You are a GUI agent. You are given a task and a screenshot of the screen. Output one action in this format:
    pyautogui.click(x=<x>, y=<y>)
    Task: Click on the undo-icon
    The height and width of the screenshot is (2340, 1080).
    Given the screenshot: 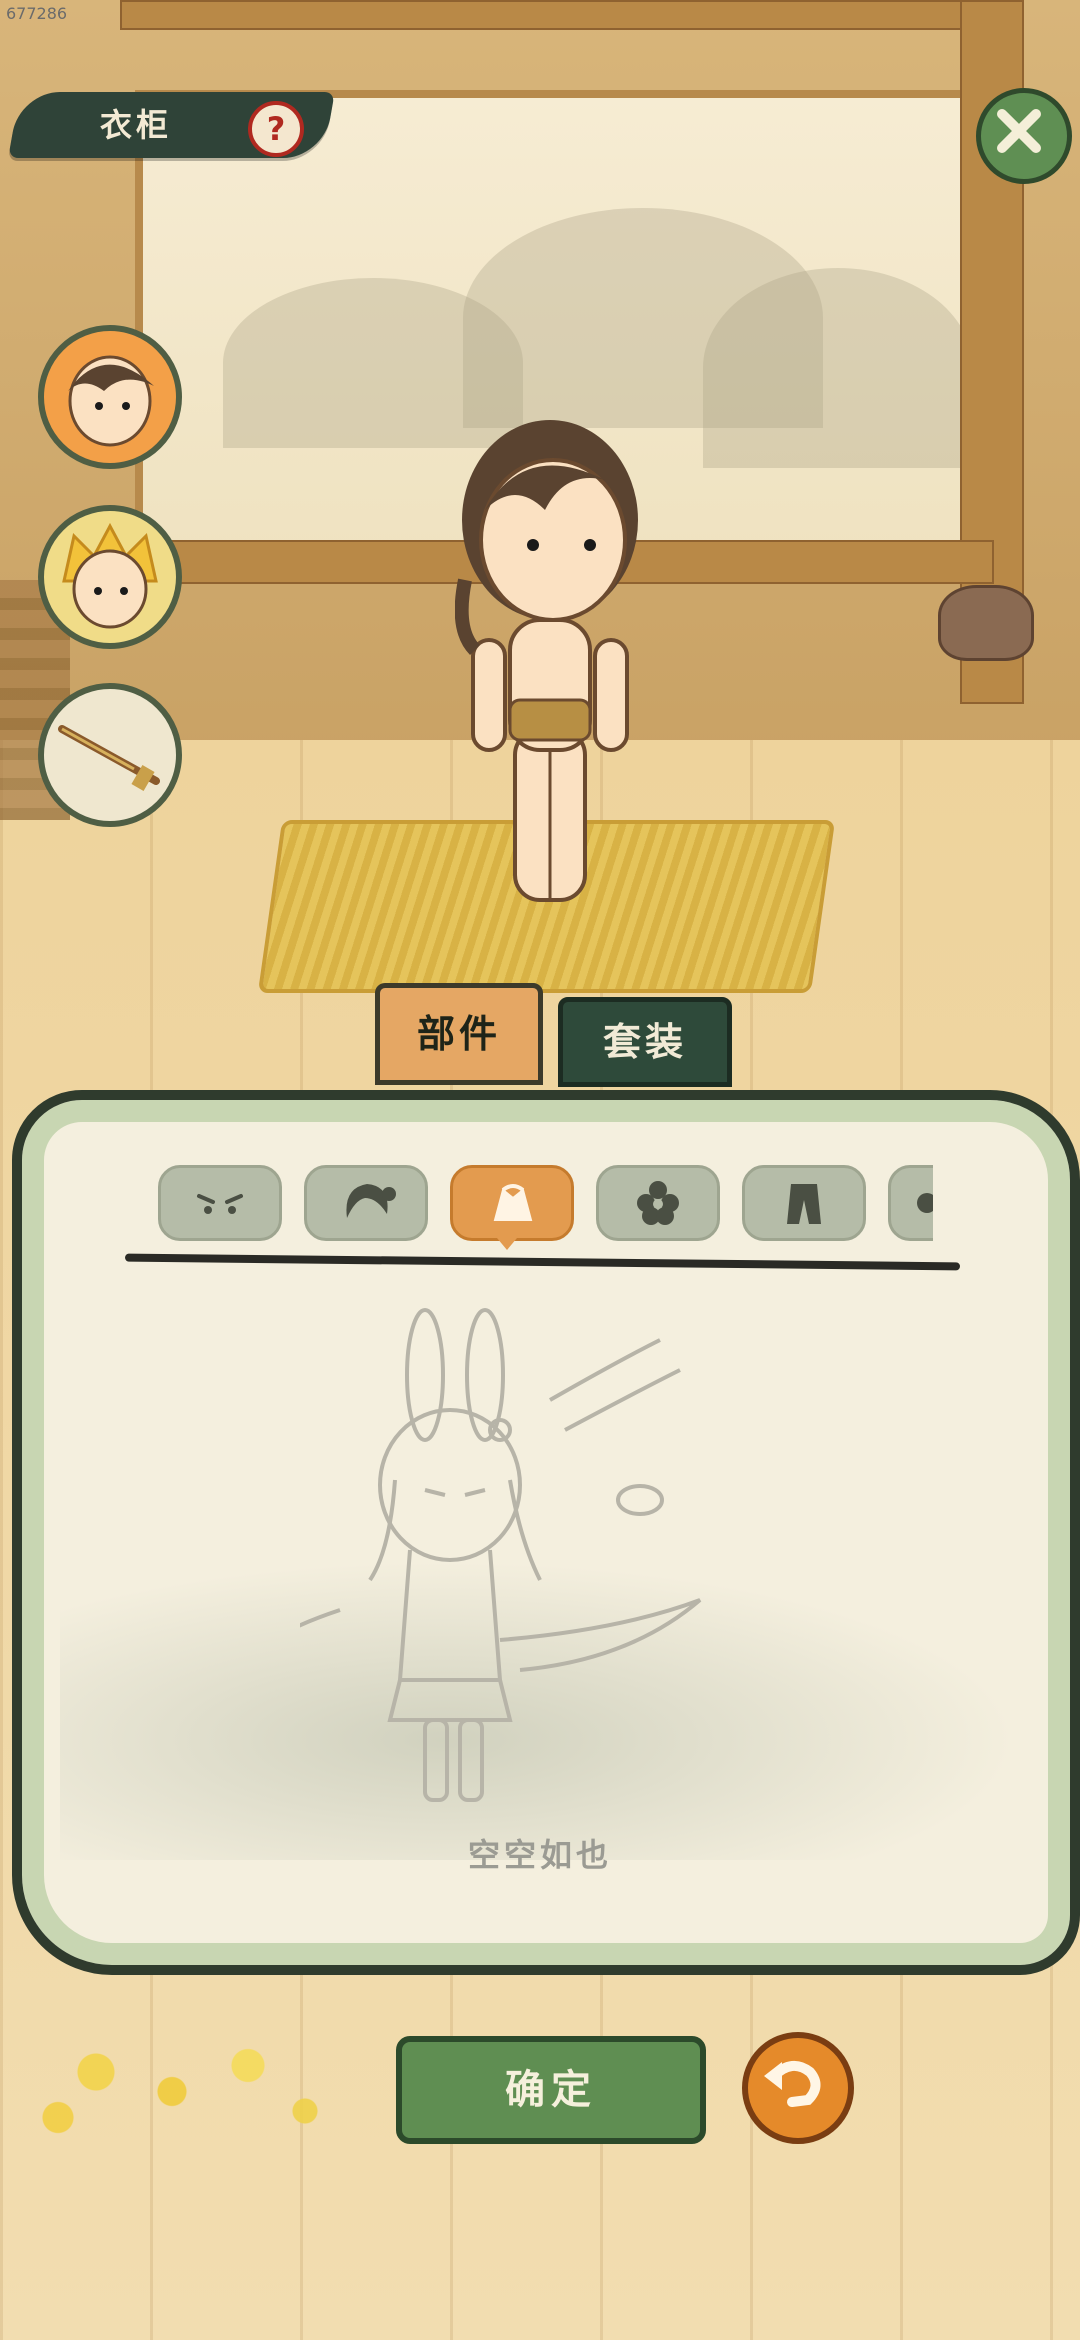 What is the action you would take?
    pyautogui.click(x=792, y=2084)
    